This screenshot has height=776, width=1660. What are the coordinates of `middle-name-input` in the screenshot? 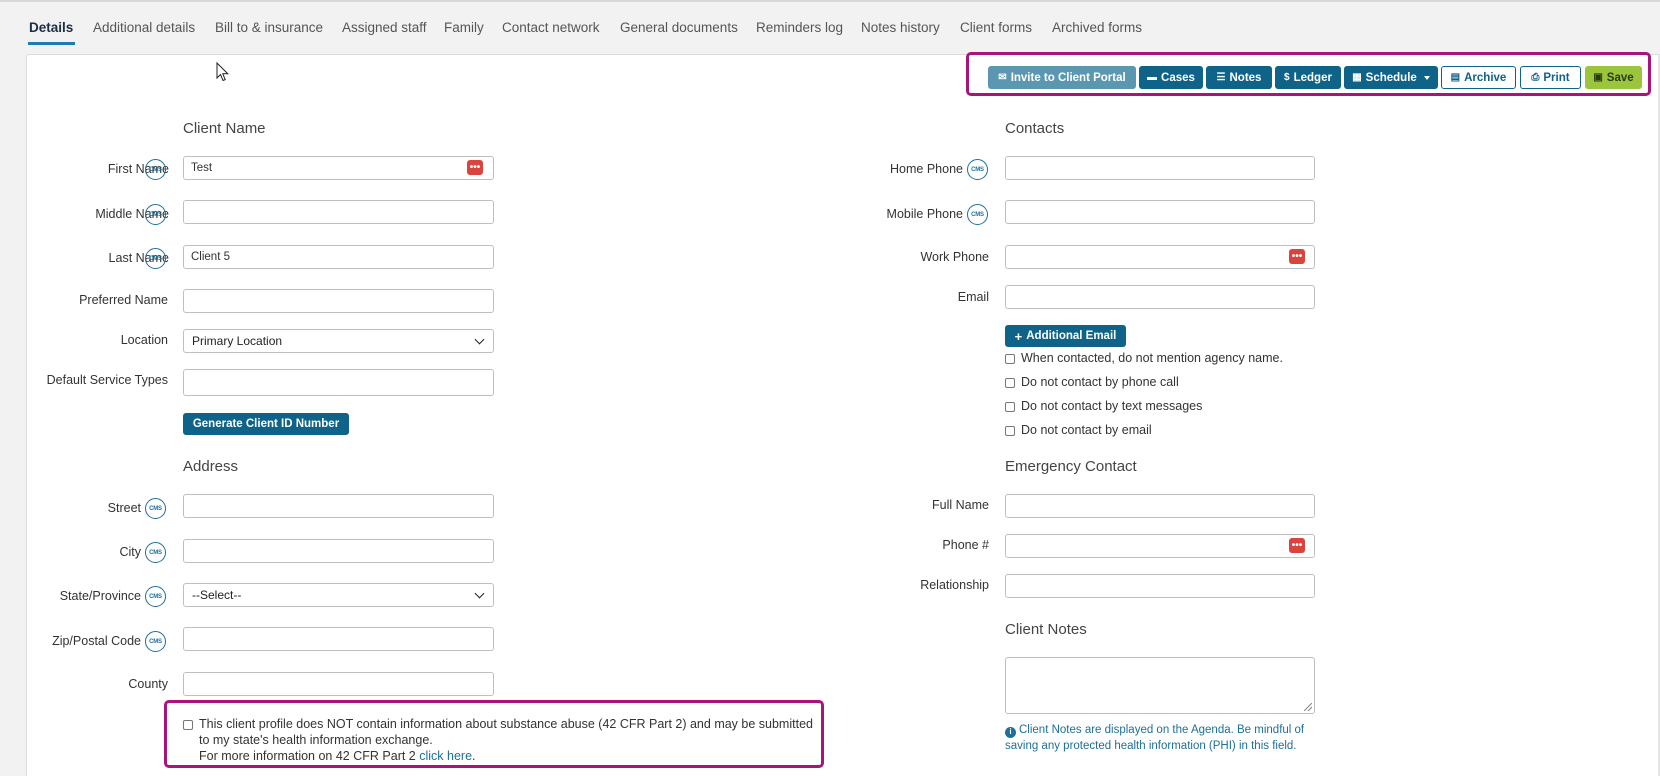 It's located at (338, 212).